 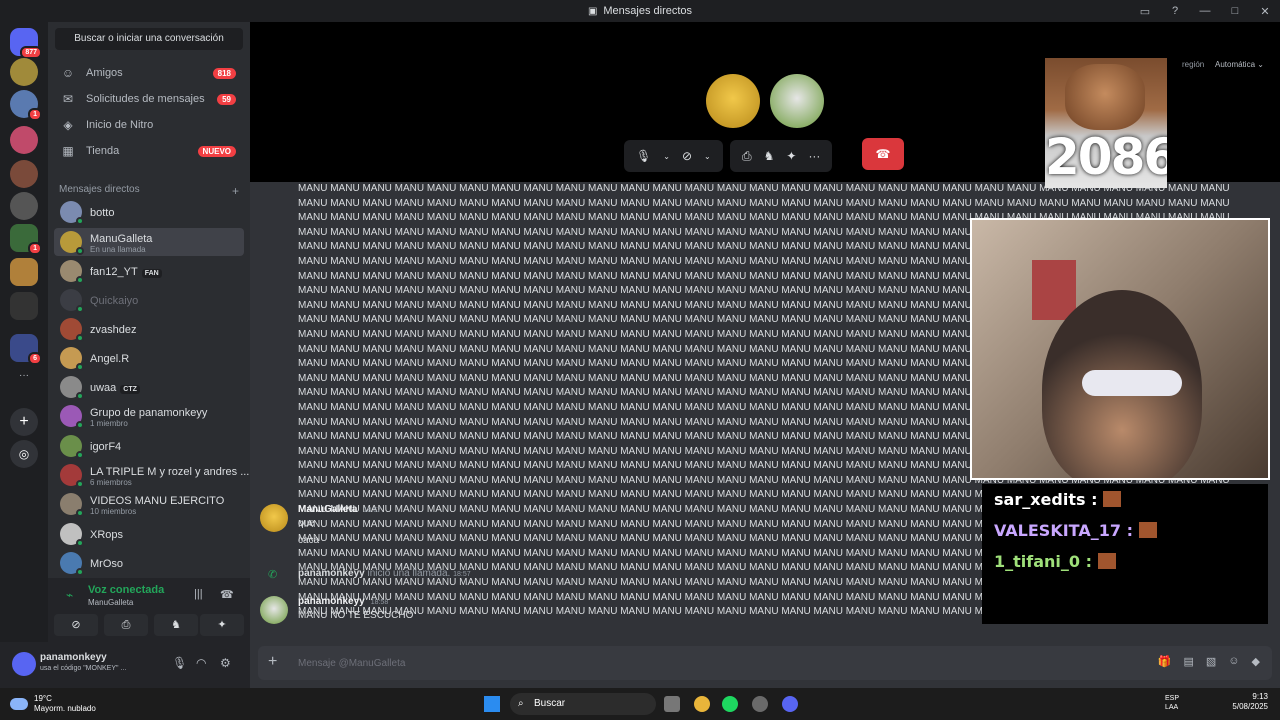 I want to click on help-icon: ?, so click(x=1175, y=11).